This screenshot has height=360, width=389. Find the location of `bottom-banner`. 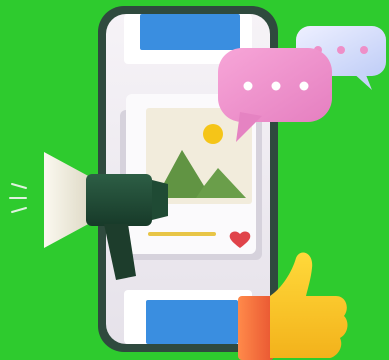

bottom-banner is located at coordinates (192, 322).